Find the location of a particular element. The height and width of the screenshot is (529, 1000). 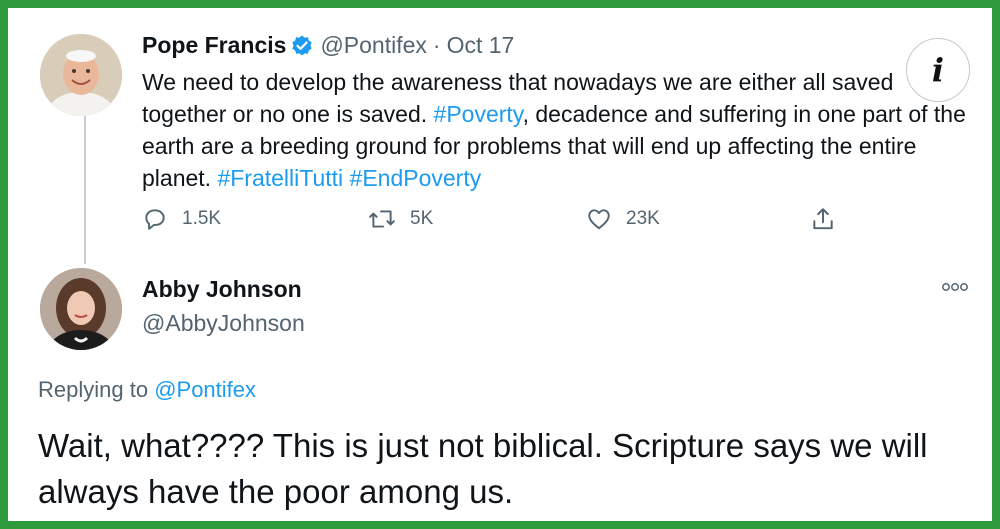

reply-author-handle: @AbbyJohnson is located at coordinates (223, 323).